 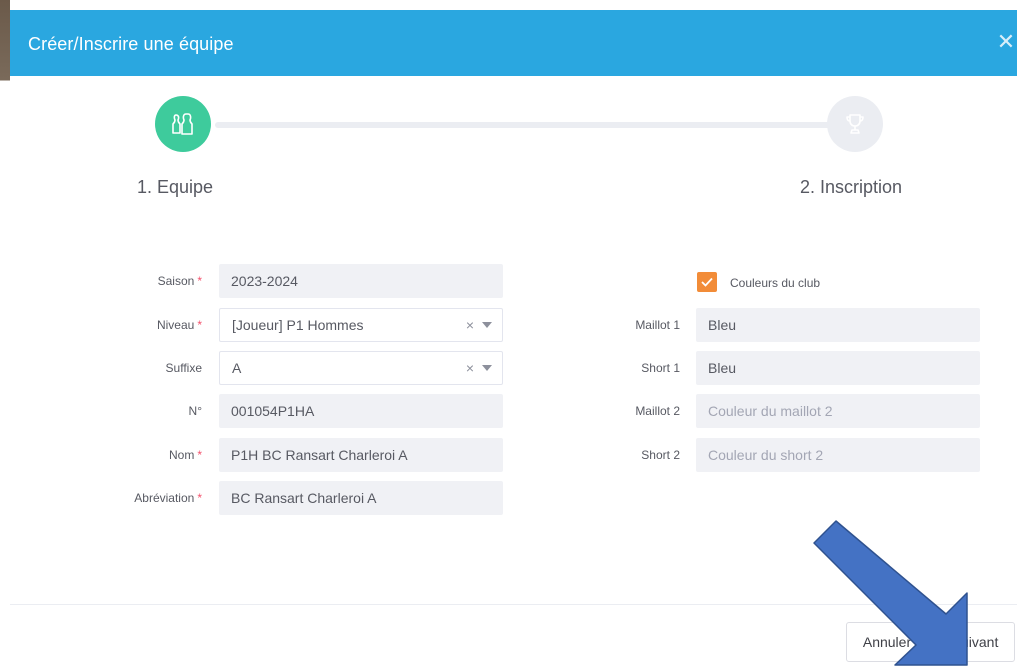 I want to click on annotation-arrow-icon, so click(x=890, y=593).